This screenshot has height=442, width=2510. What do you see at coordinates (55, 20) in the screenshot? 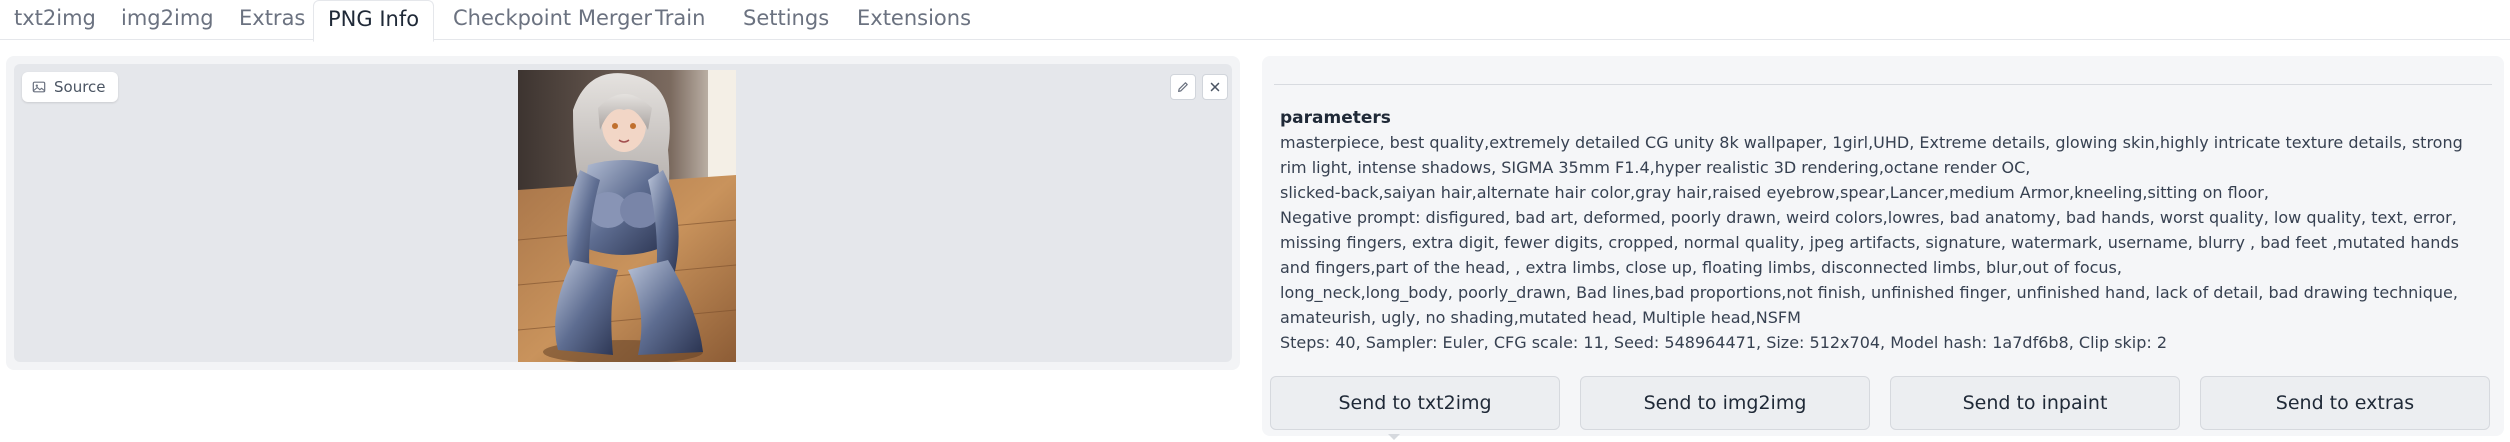
I see `tab-txt2img: txt2img` at bounding box center [55, 20].